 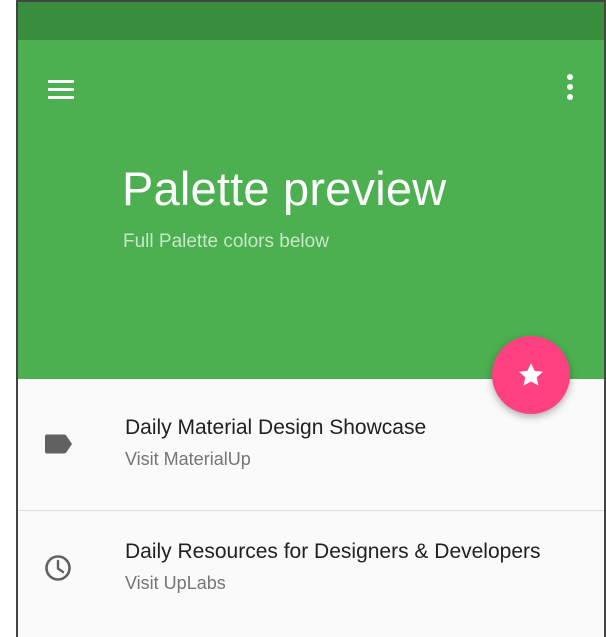 I want to click on favorite-fab-button, so click(x=531, y=375).